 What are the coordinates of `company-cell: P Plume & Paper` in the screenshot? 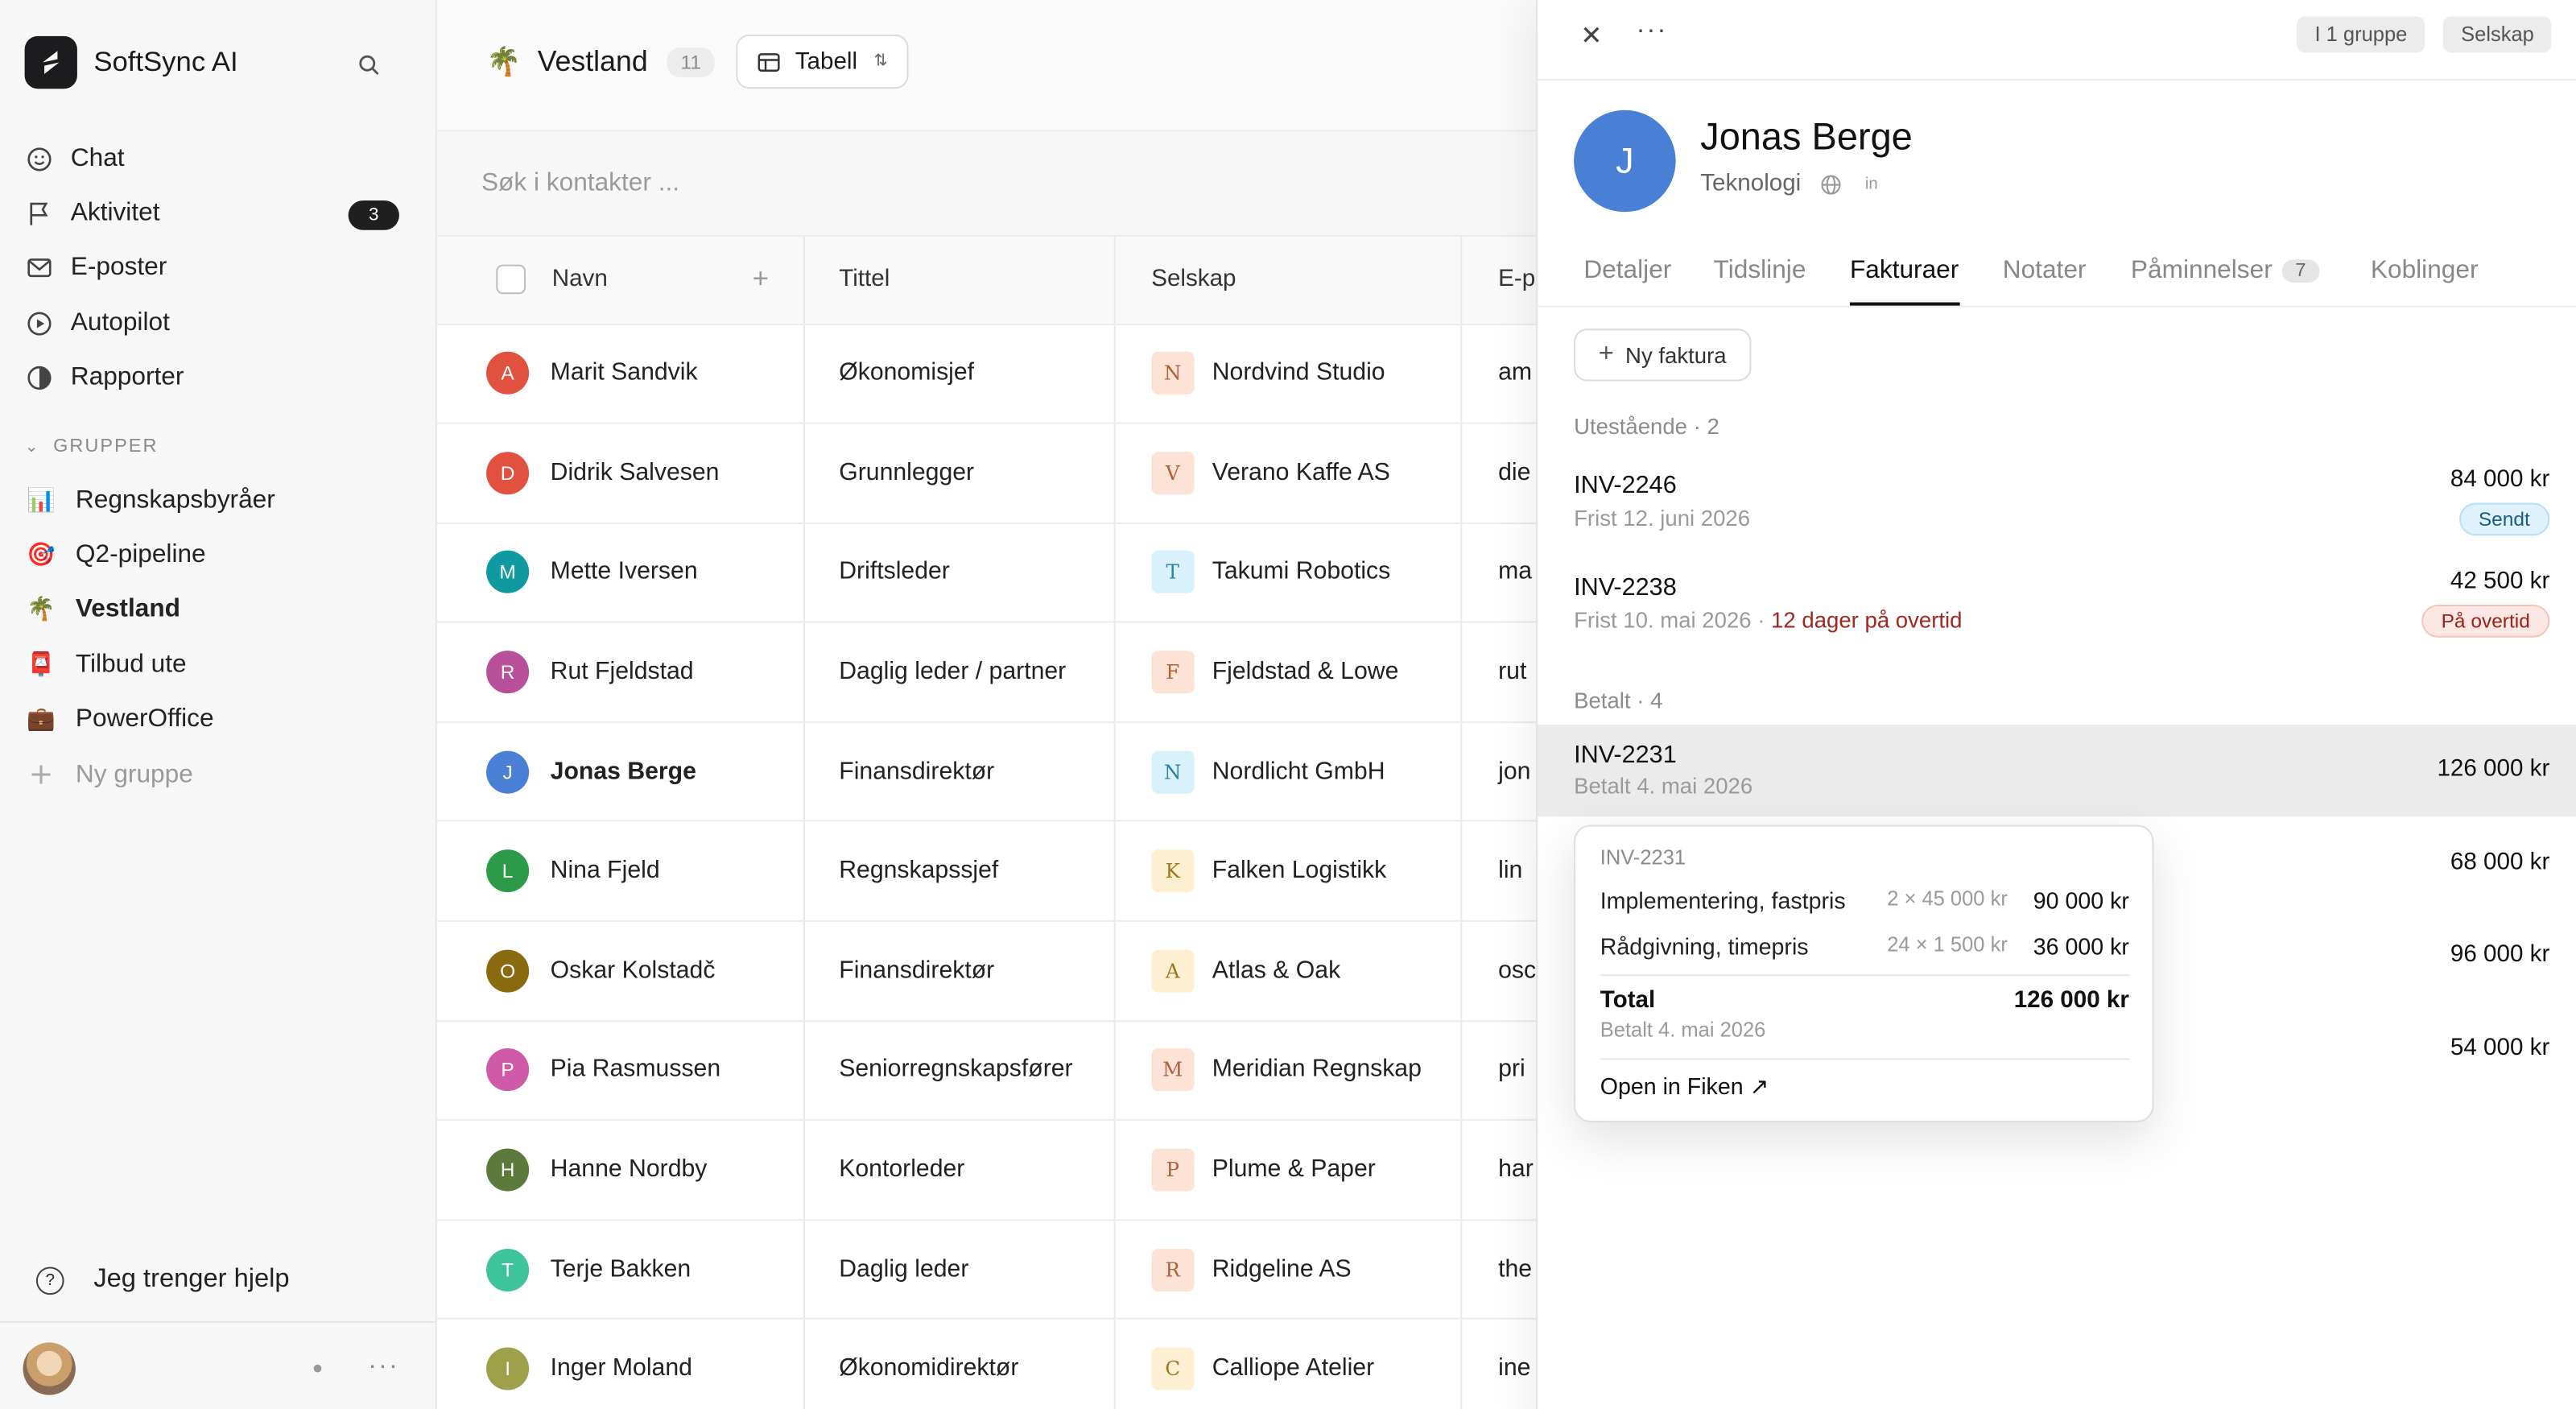 It's located at (1288, 1170).